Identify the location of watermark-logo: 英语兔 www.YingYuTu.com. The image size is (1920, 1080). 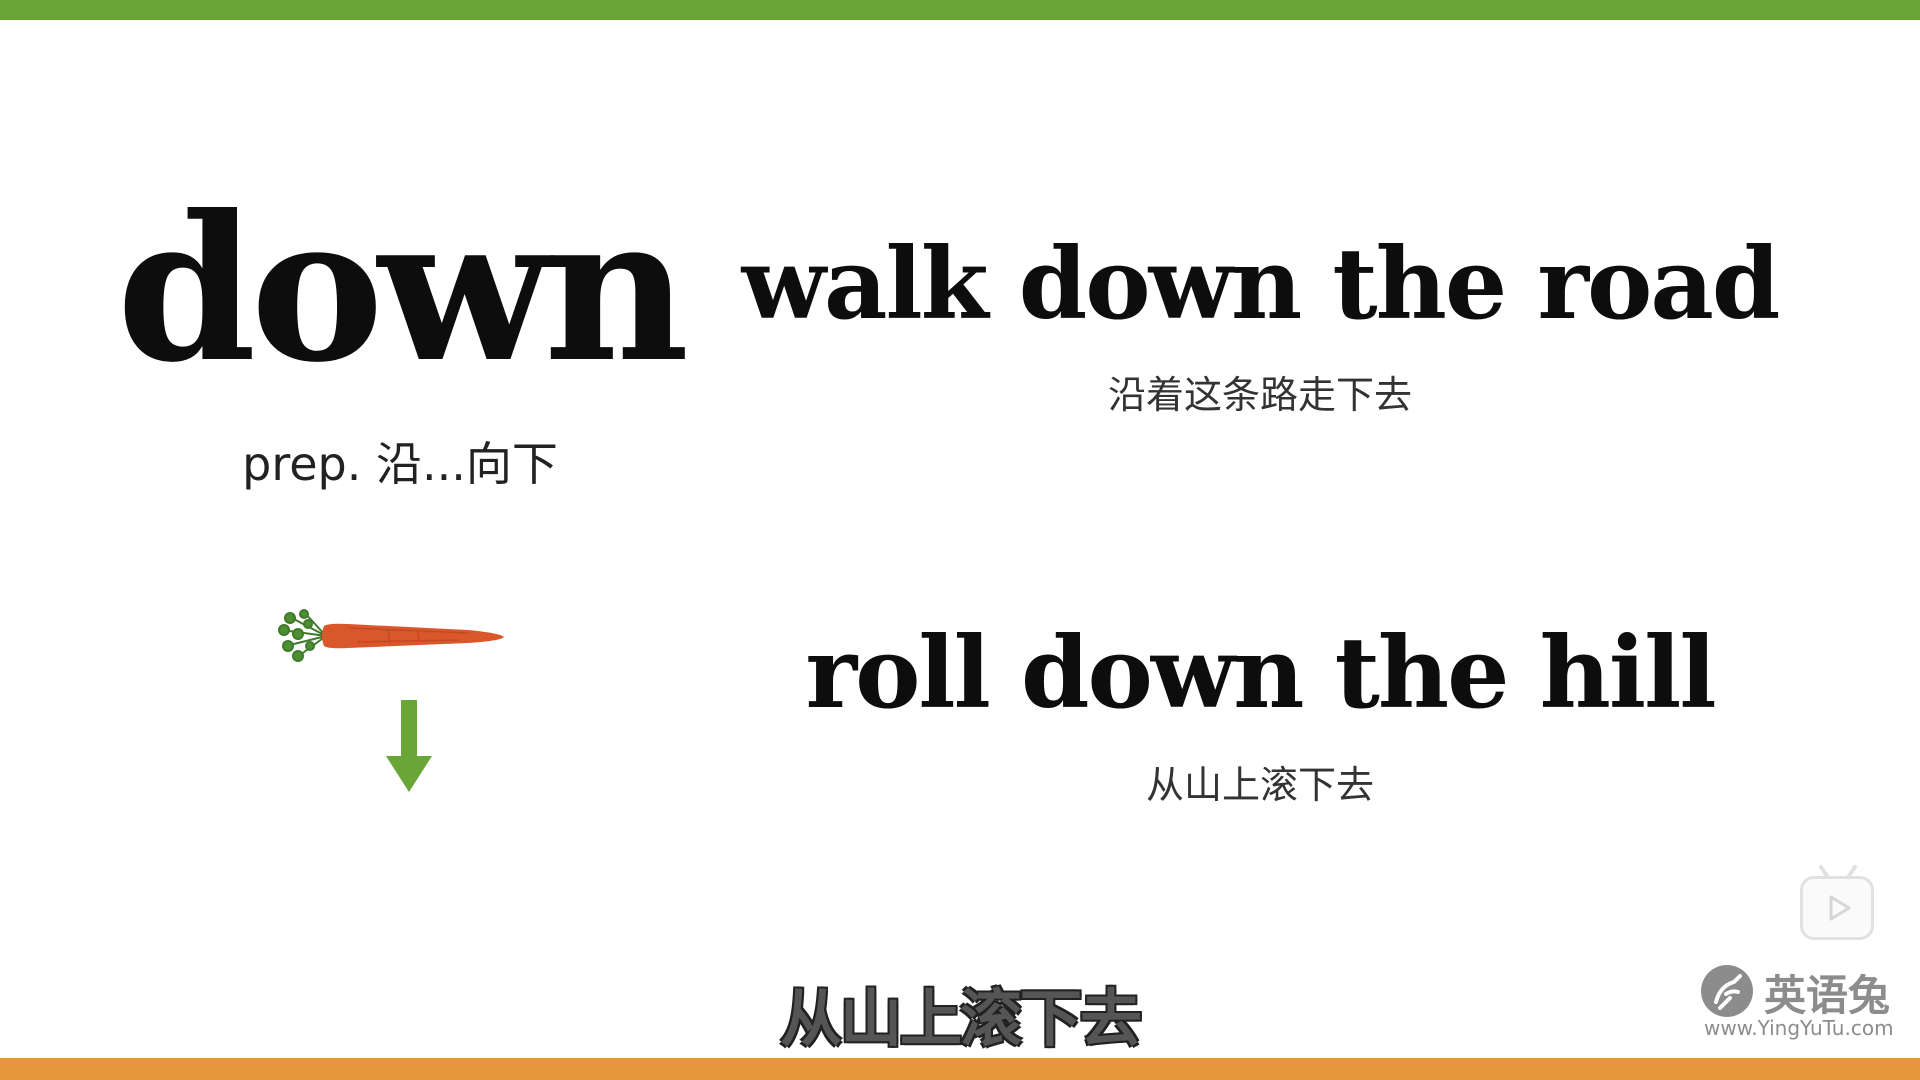
(1800, 1000).